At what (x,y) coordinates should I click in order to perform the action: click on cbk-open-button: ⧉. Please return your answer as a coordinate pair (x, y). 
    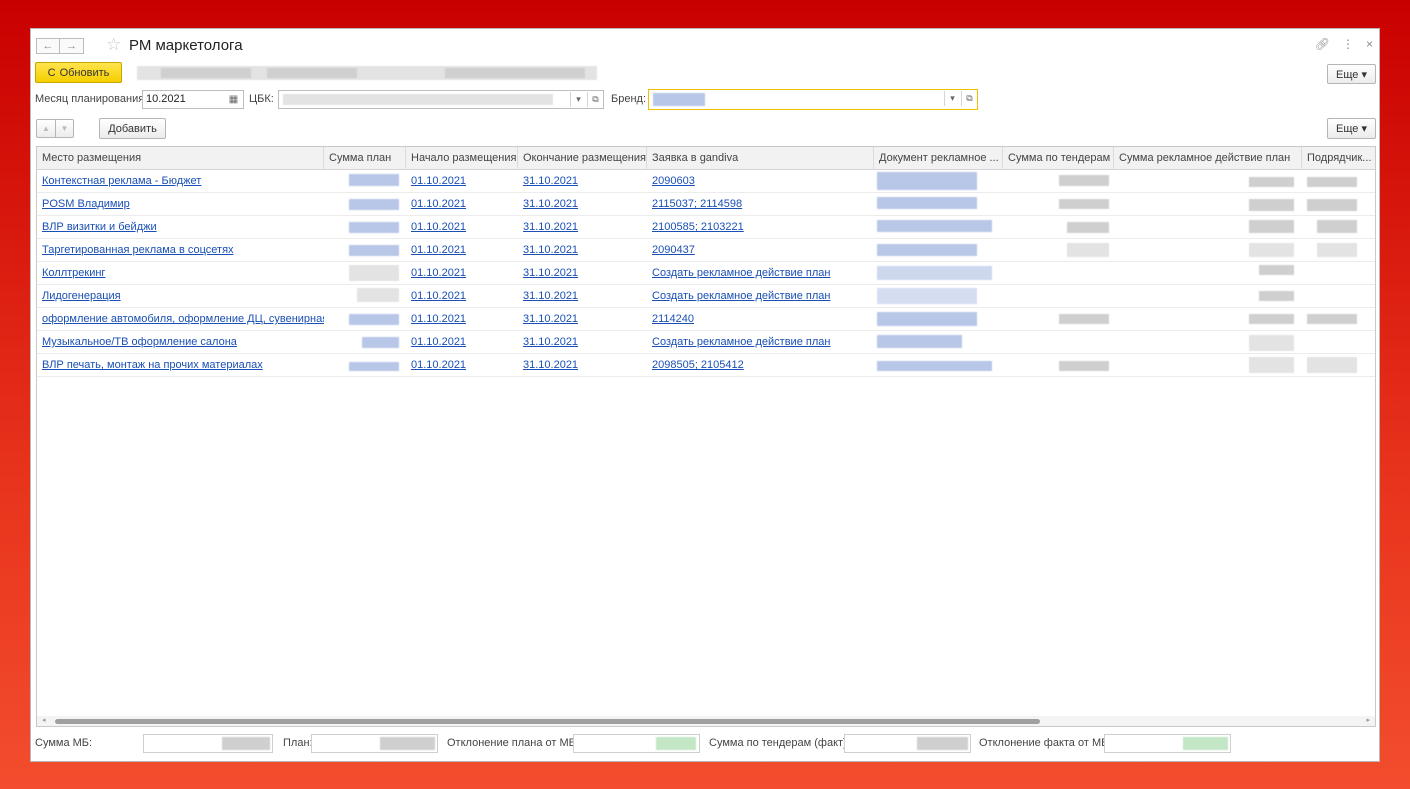
    Looking at the image, I should click on (595, 99).